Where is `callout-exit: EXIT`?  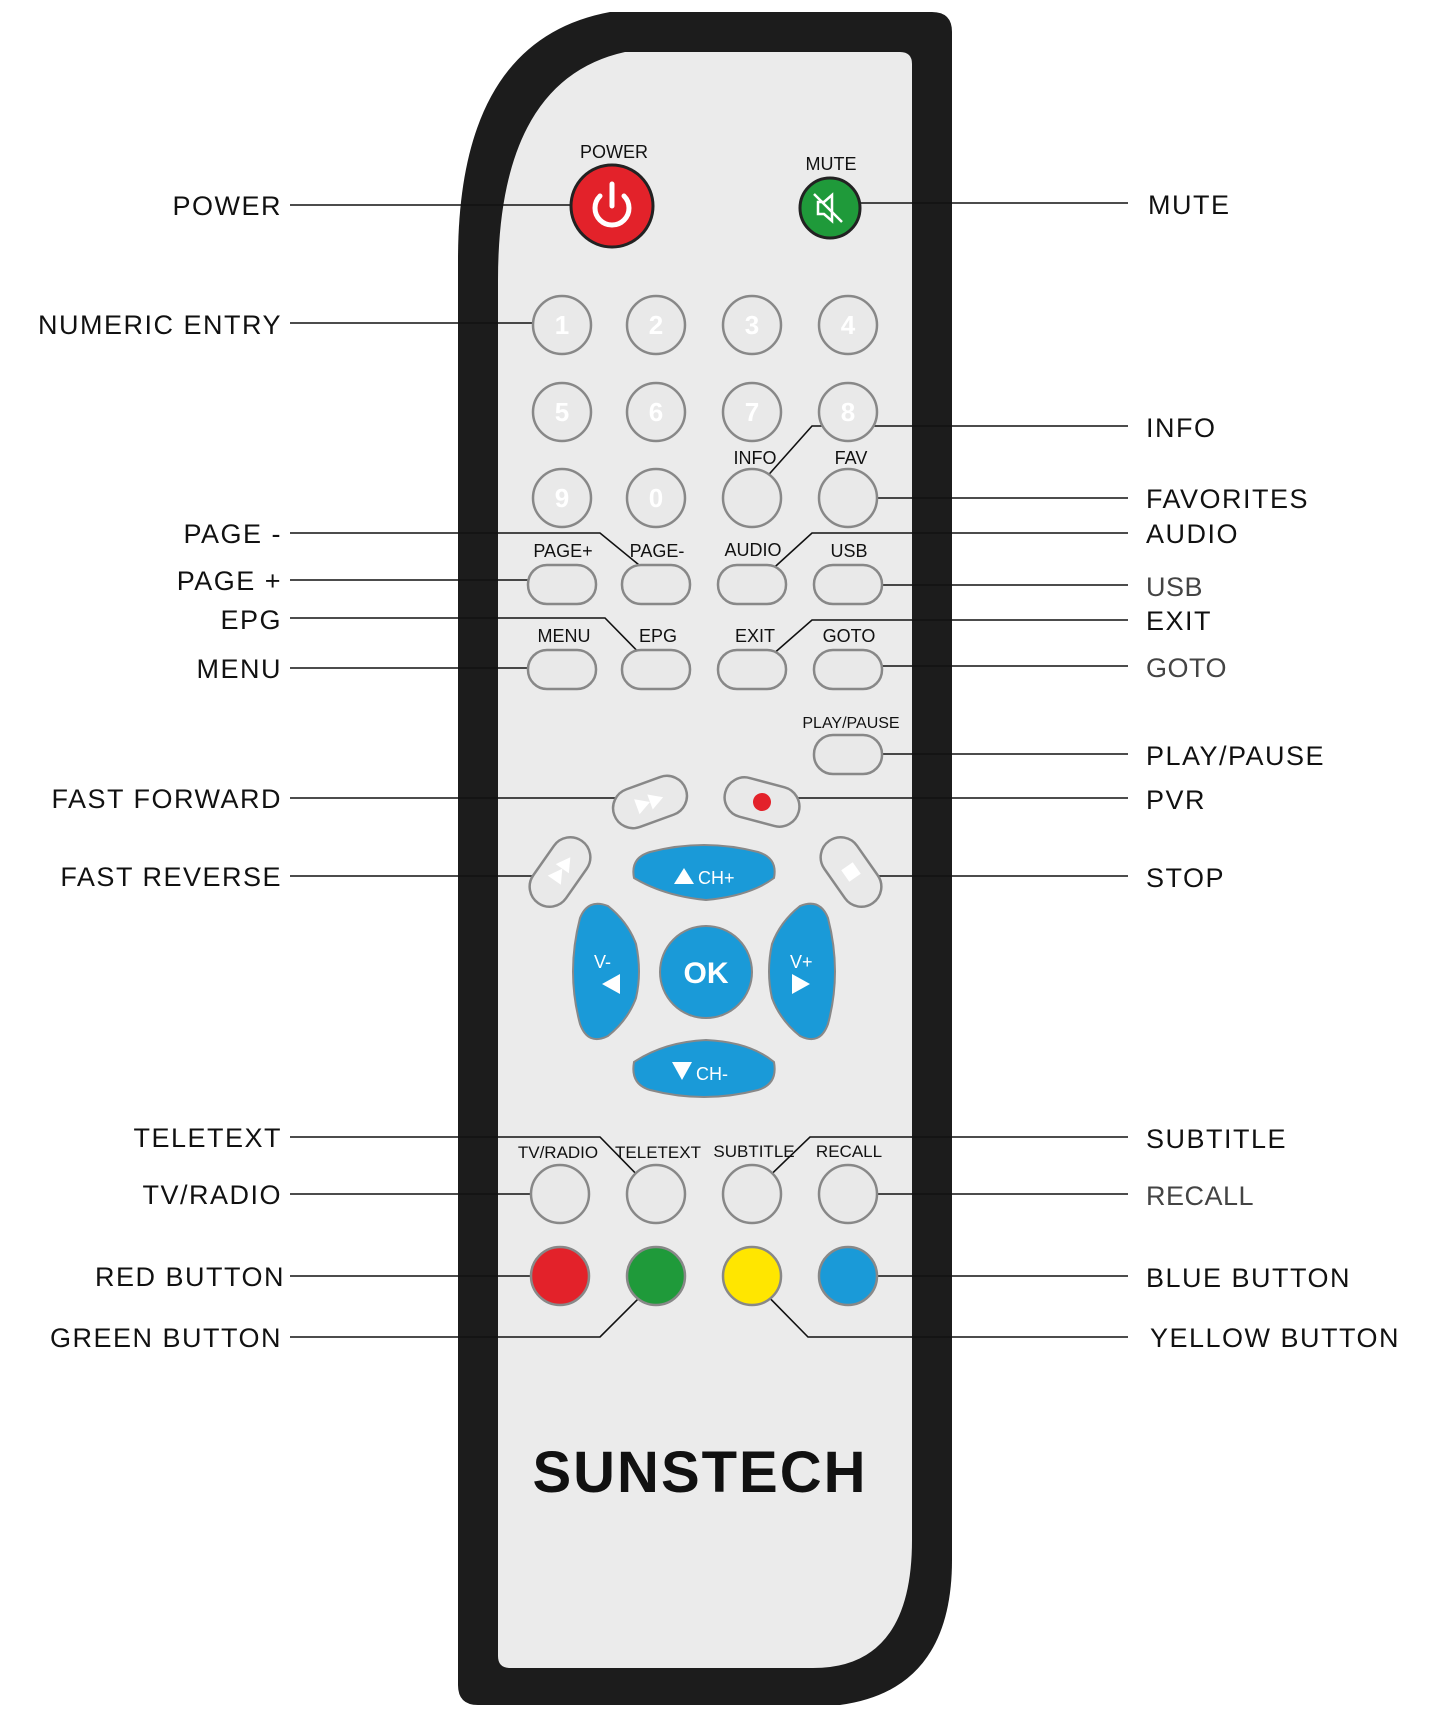 callout-exit: EXIT is located at coordinates (1179, 621).